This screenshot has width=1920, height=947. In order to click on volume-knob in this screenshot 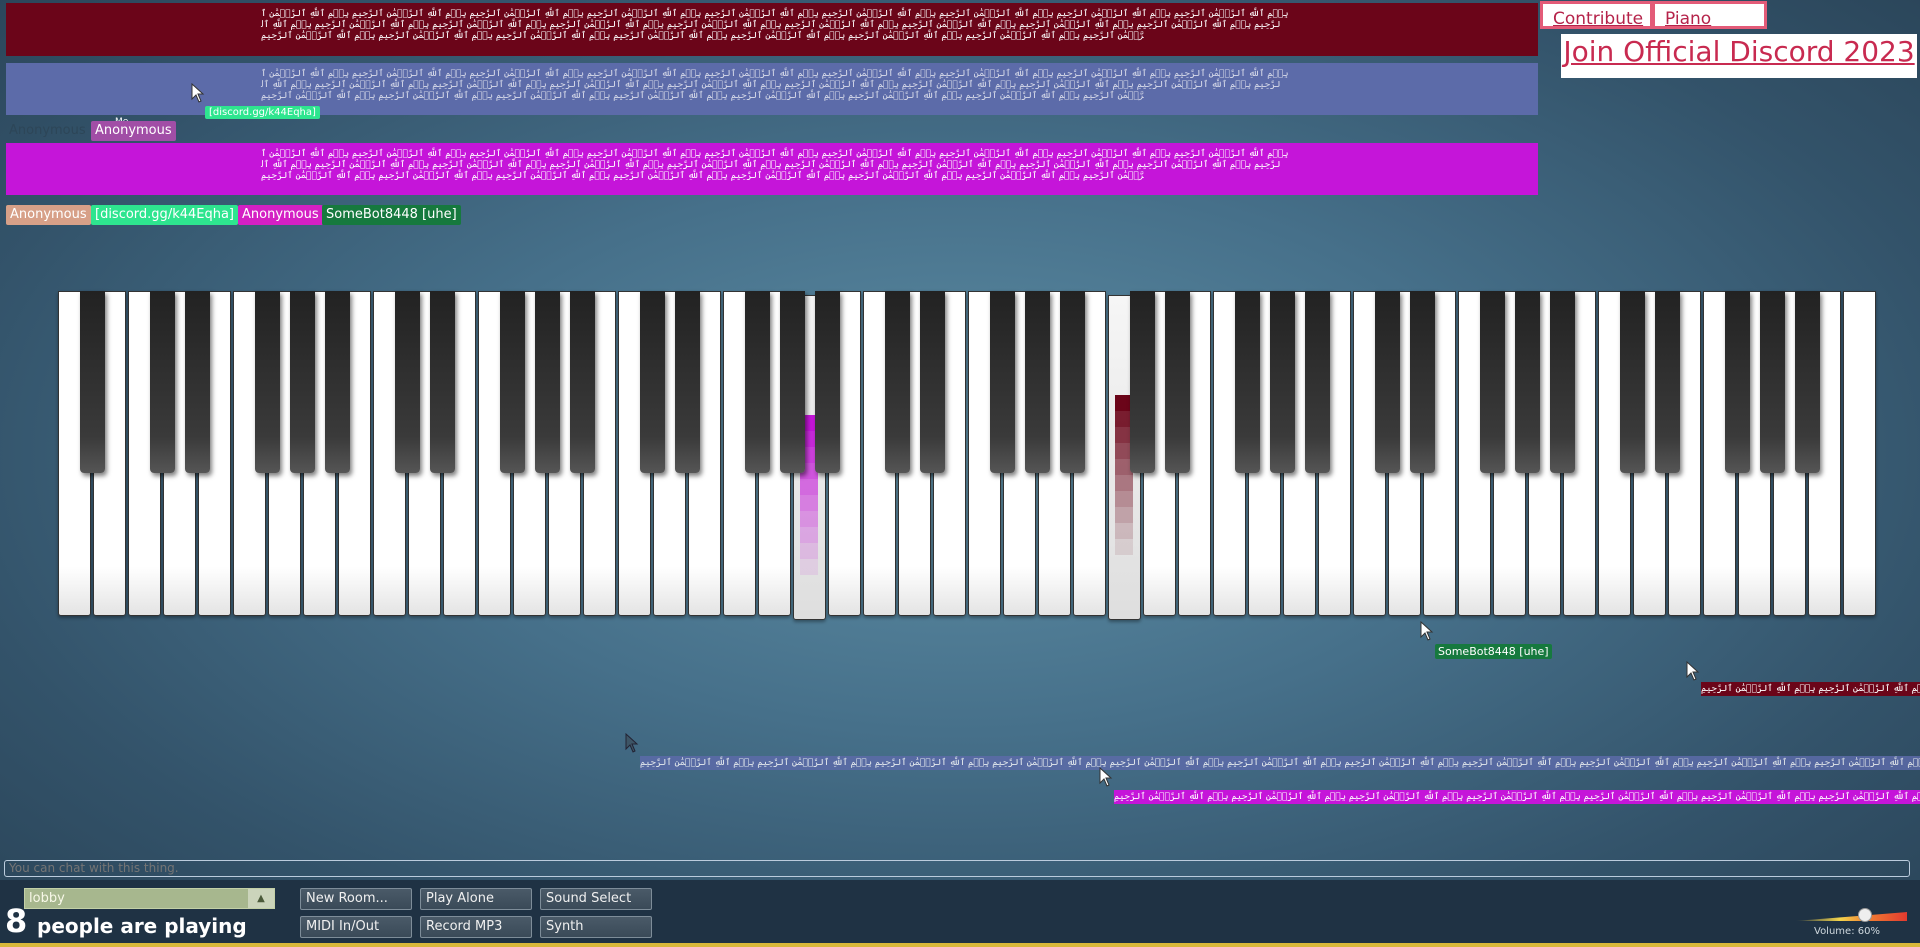, I will do `click(1865, 915)`.